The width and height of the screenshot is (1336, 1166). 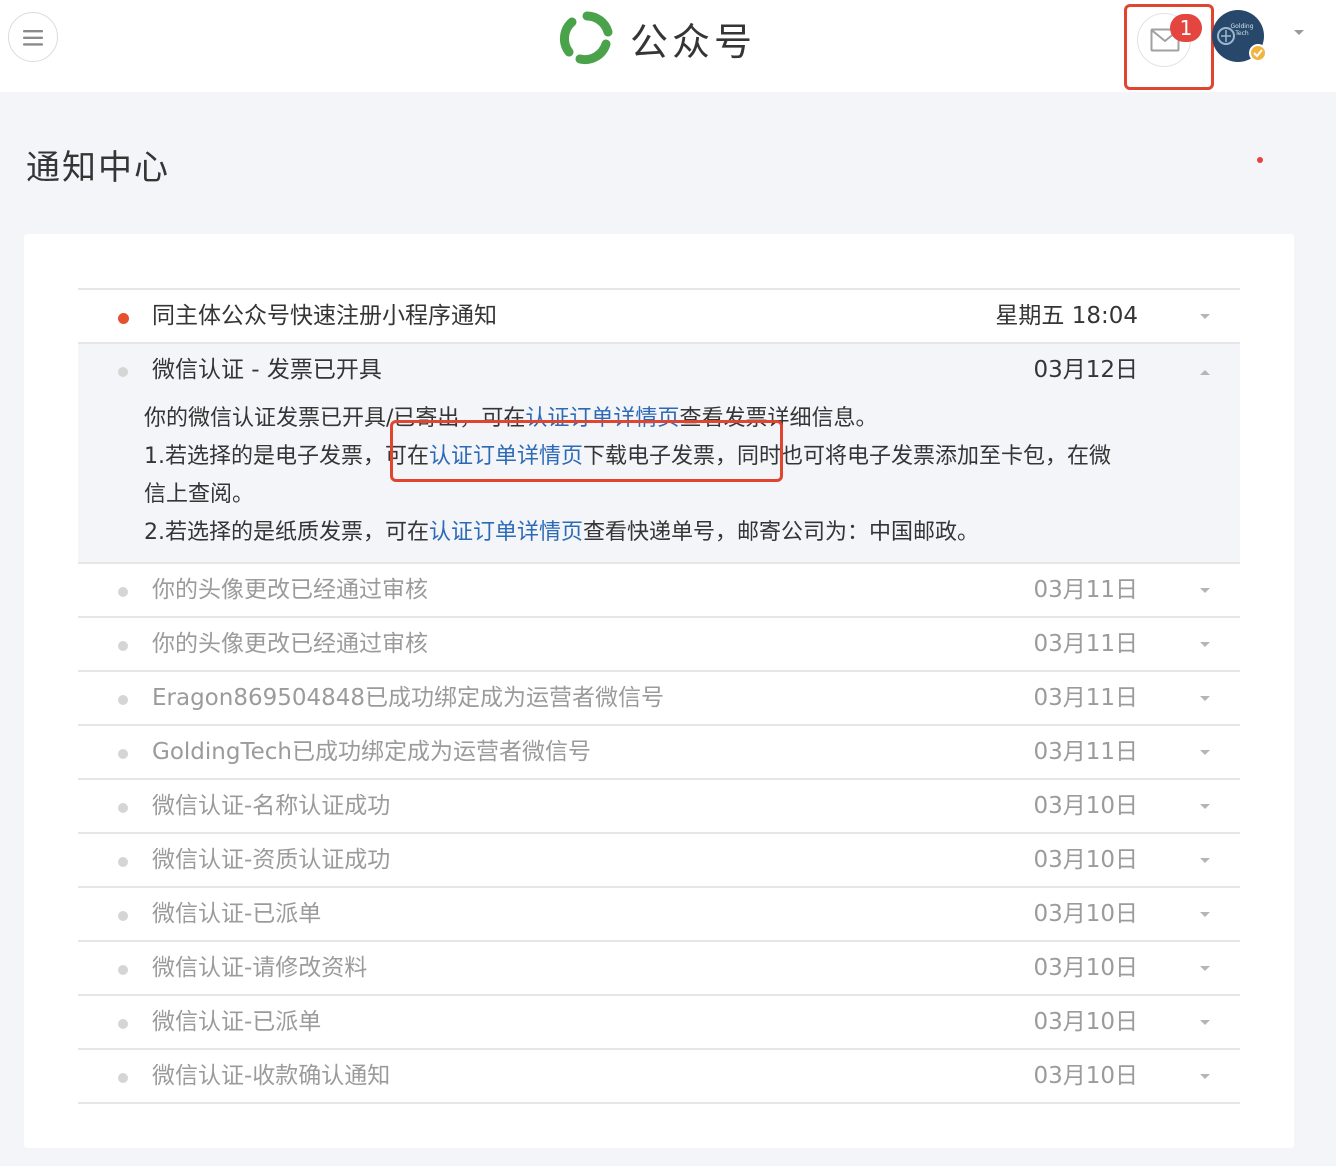 I want to click on detail-line: 2.若选择的是纸质发票，可在认证订单详情页查看快递单号，邮寄公司为：中国邮政。, so click(x=562, y=532).